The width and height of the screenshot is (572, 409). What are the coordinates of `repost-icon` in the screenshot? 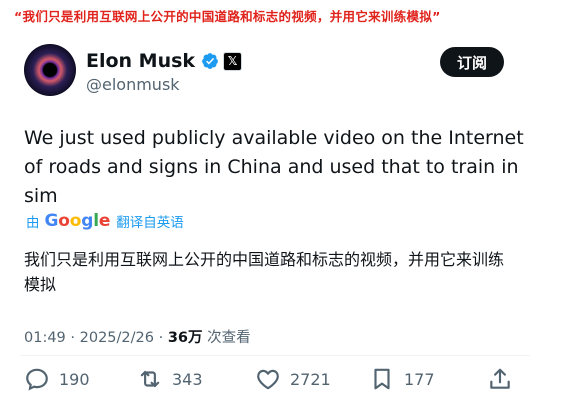 It's located at (150, 379).